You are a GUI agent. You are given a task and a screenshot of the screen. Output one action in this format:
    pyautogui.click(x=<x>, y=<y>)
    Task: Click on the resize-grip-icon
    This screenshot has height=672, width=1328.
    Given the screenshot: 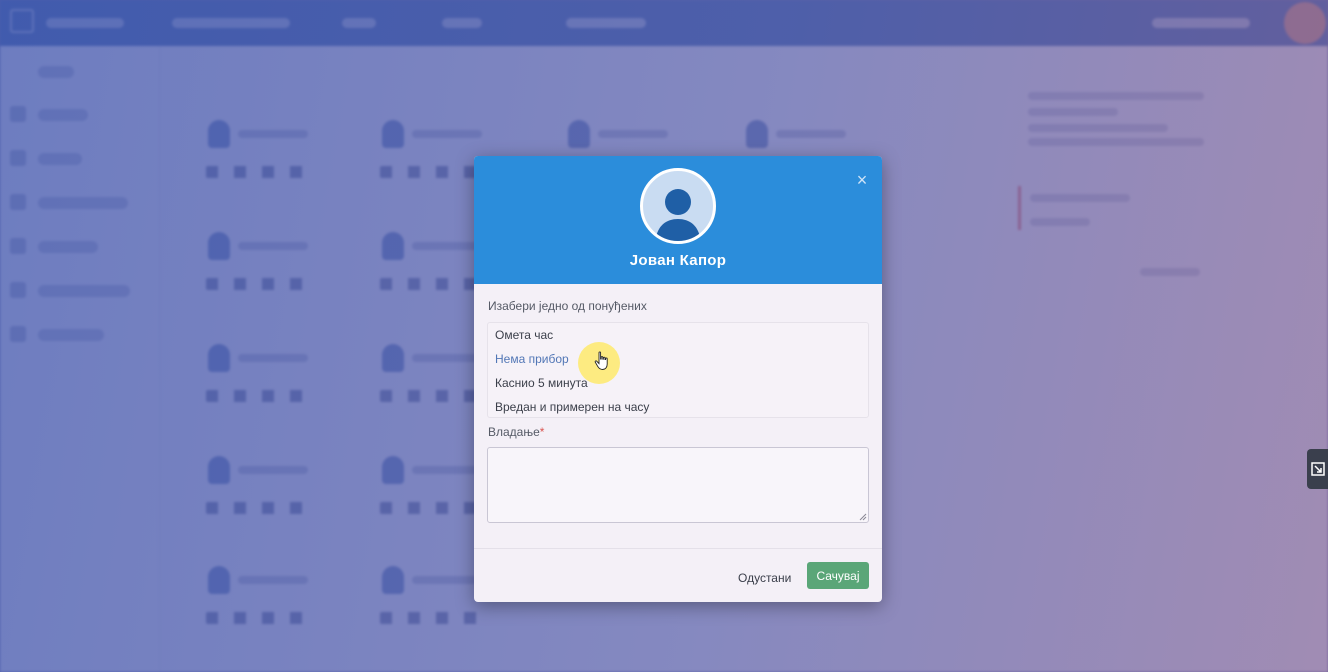 What is the action you would take?
    pyautogui.click(x=863, y=517)
    